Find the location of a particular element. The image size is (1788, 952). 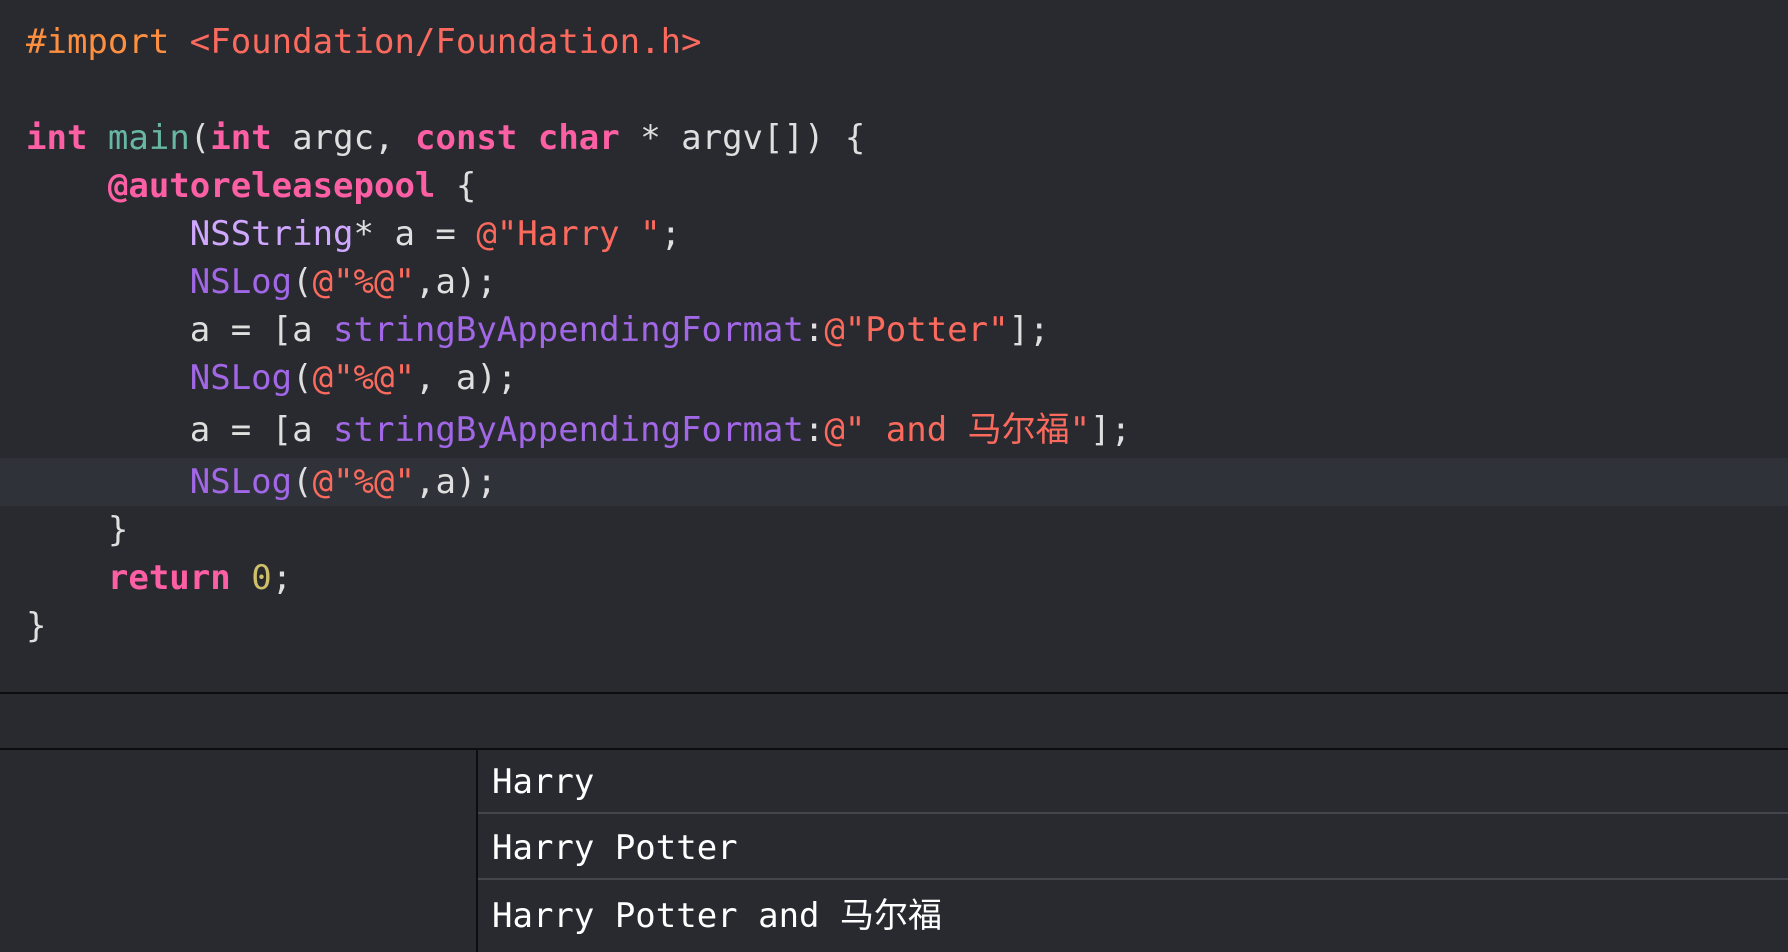

code-token: * argv[]) { is located at coordinates (742, 138).